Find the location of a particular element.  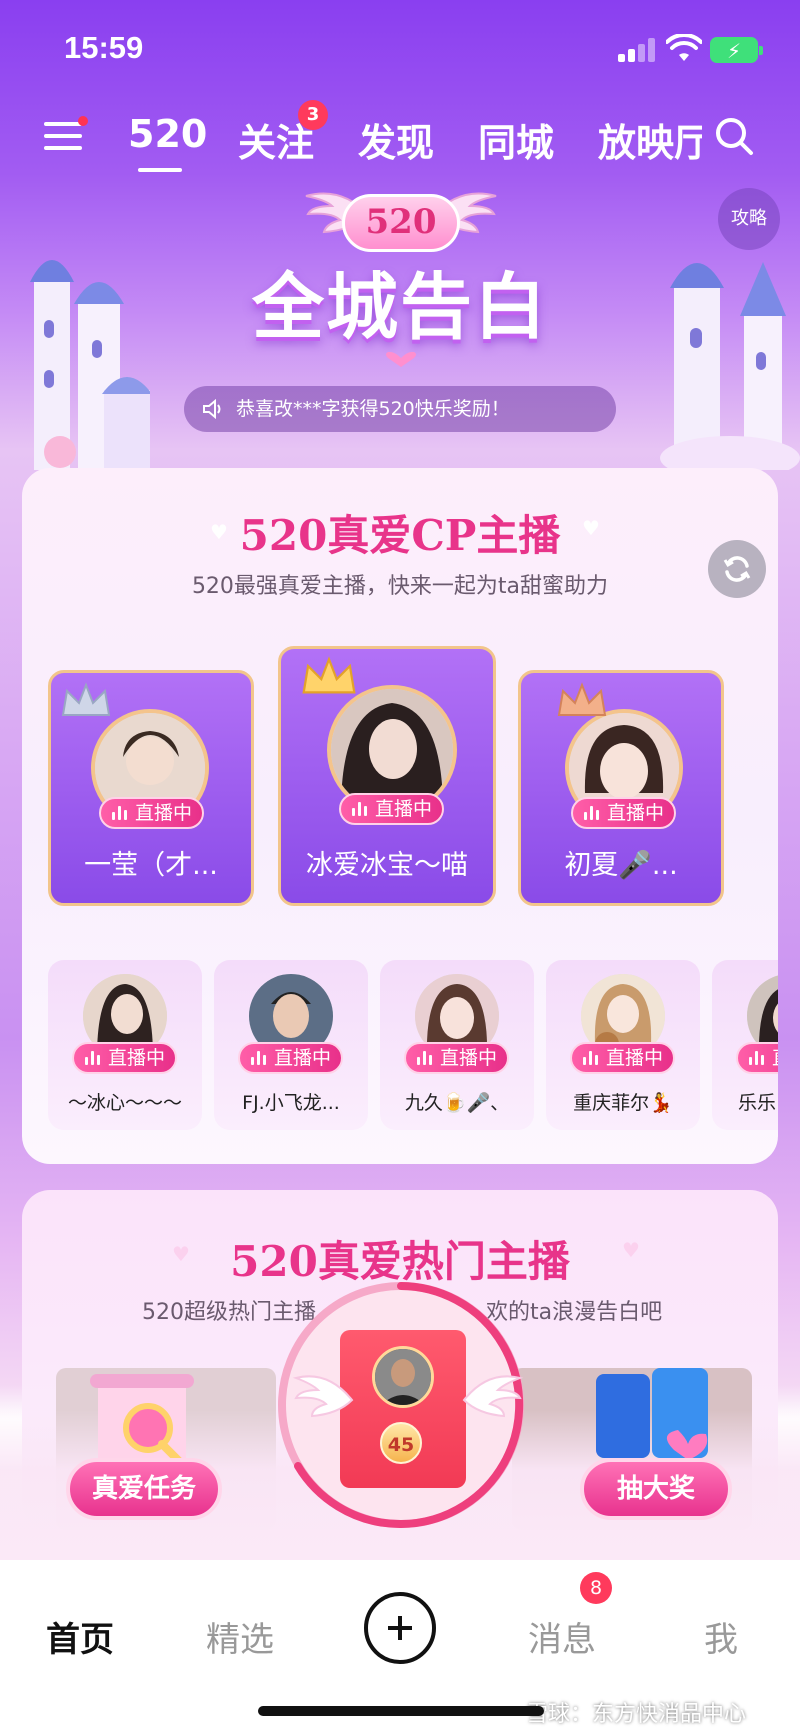

hot-section-title: 520真爱热门主播 is located at coordinates (400, 1261).